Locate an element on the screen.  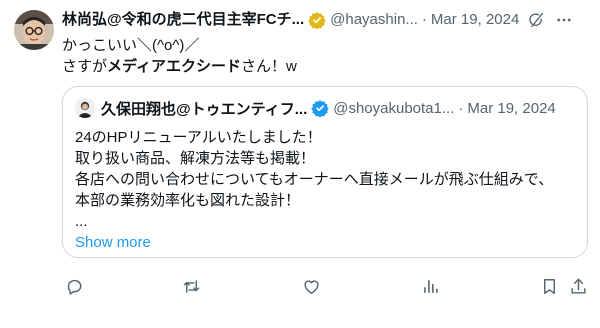
quote-avatar is located at coordinates (85, 108).